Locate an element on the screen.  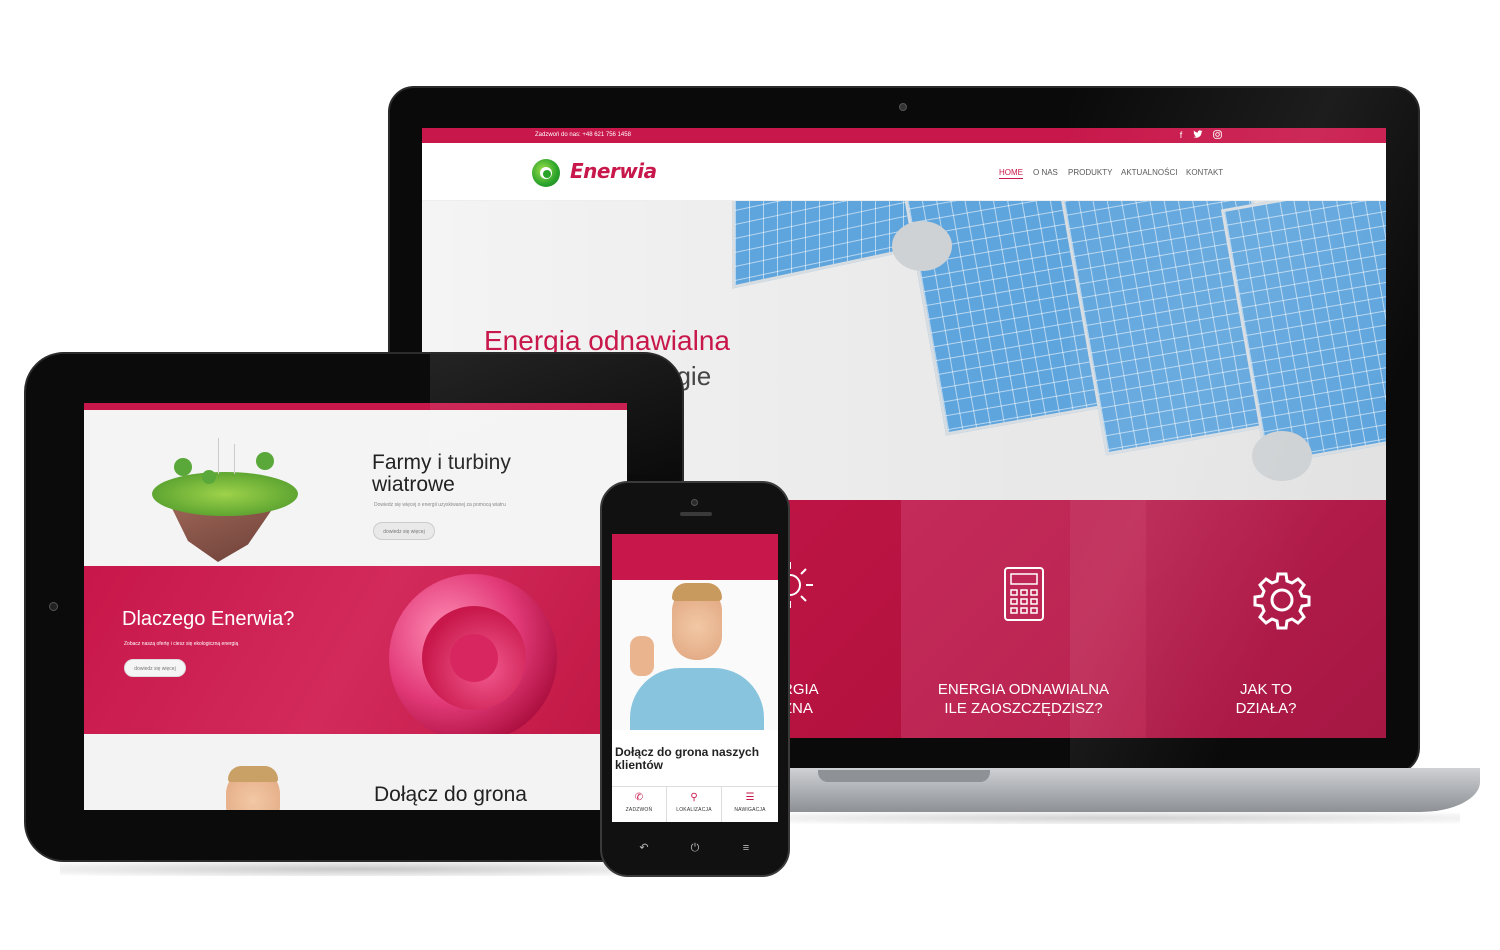
customer-photo is located at coordinates (695, 655).